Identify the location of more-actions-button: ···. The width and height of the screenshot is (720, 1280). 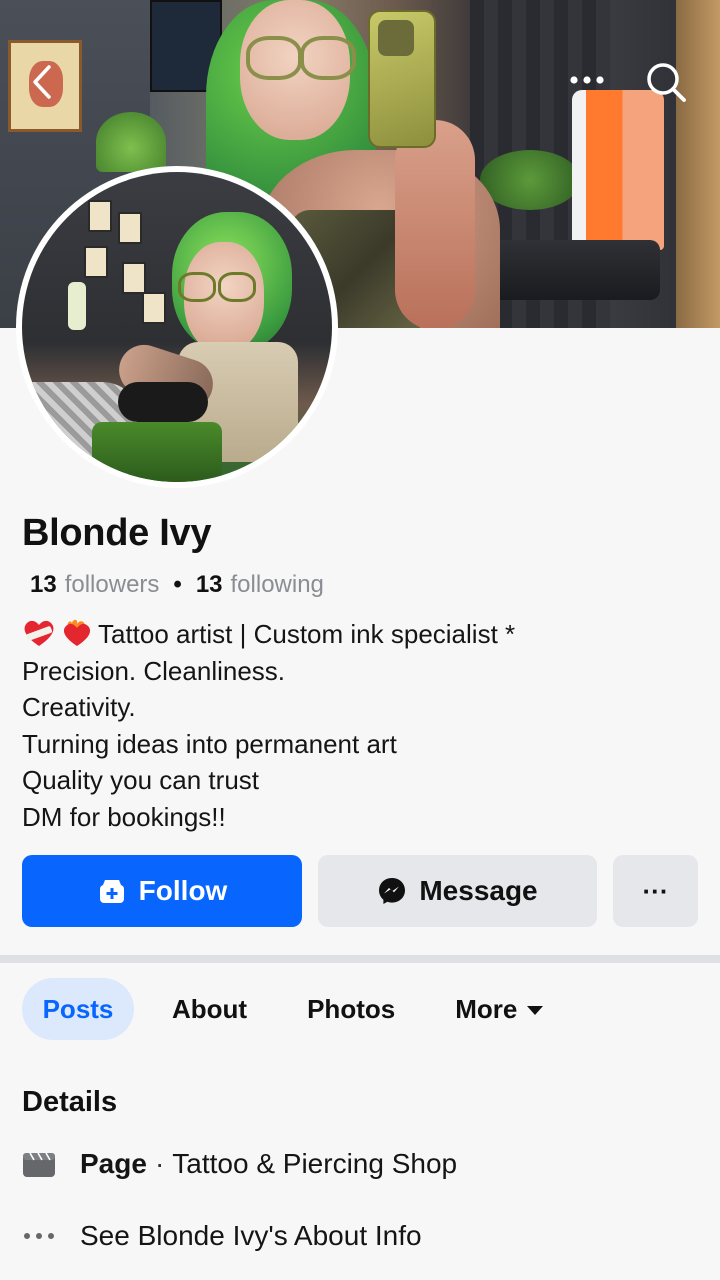
(655, 891).